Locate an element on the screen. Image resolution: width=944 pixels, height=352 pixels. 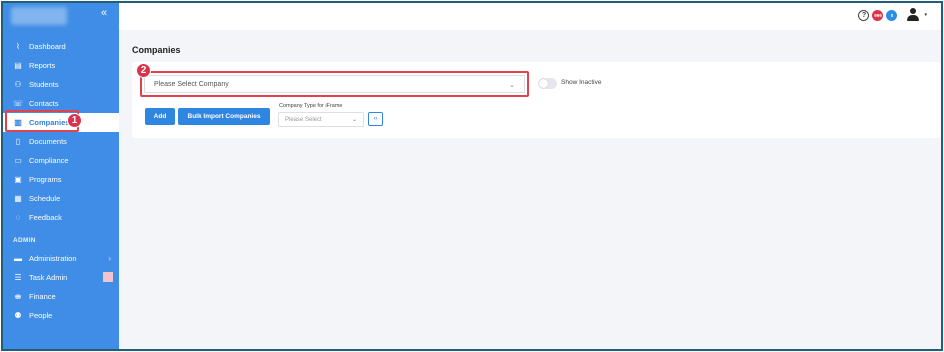
sidebar-item-feedback: ◌ Feedback is located at coordinates (61, 217).